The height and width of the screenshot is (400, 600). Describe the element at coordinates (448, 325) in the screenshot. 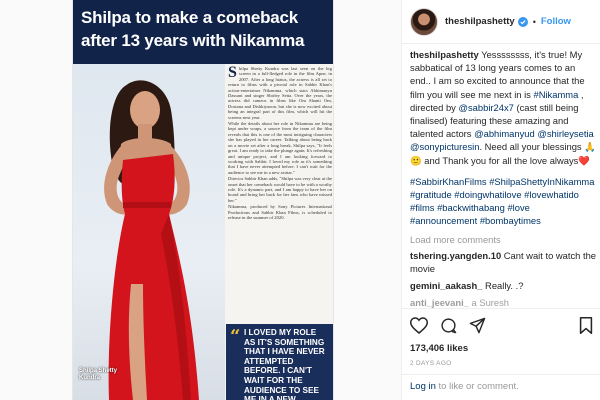

I see `comment-bubble-icon` at that location.